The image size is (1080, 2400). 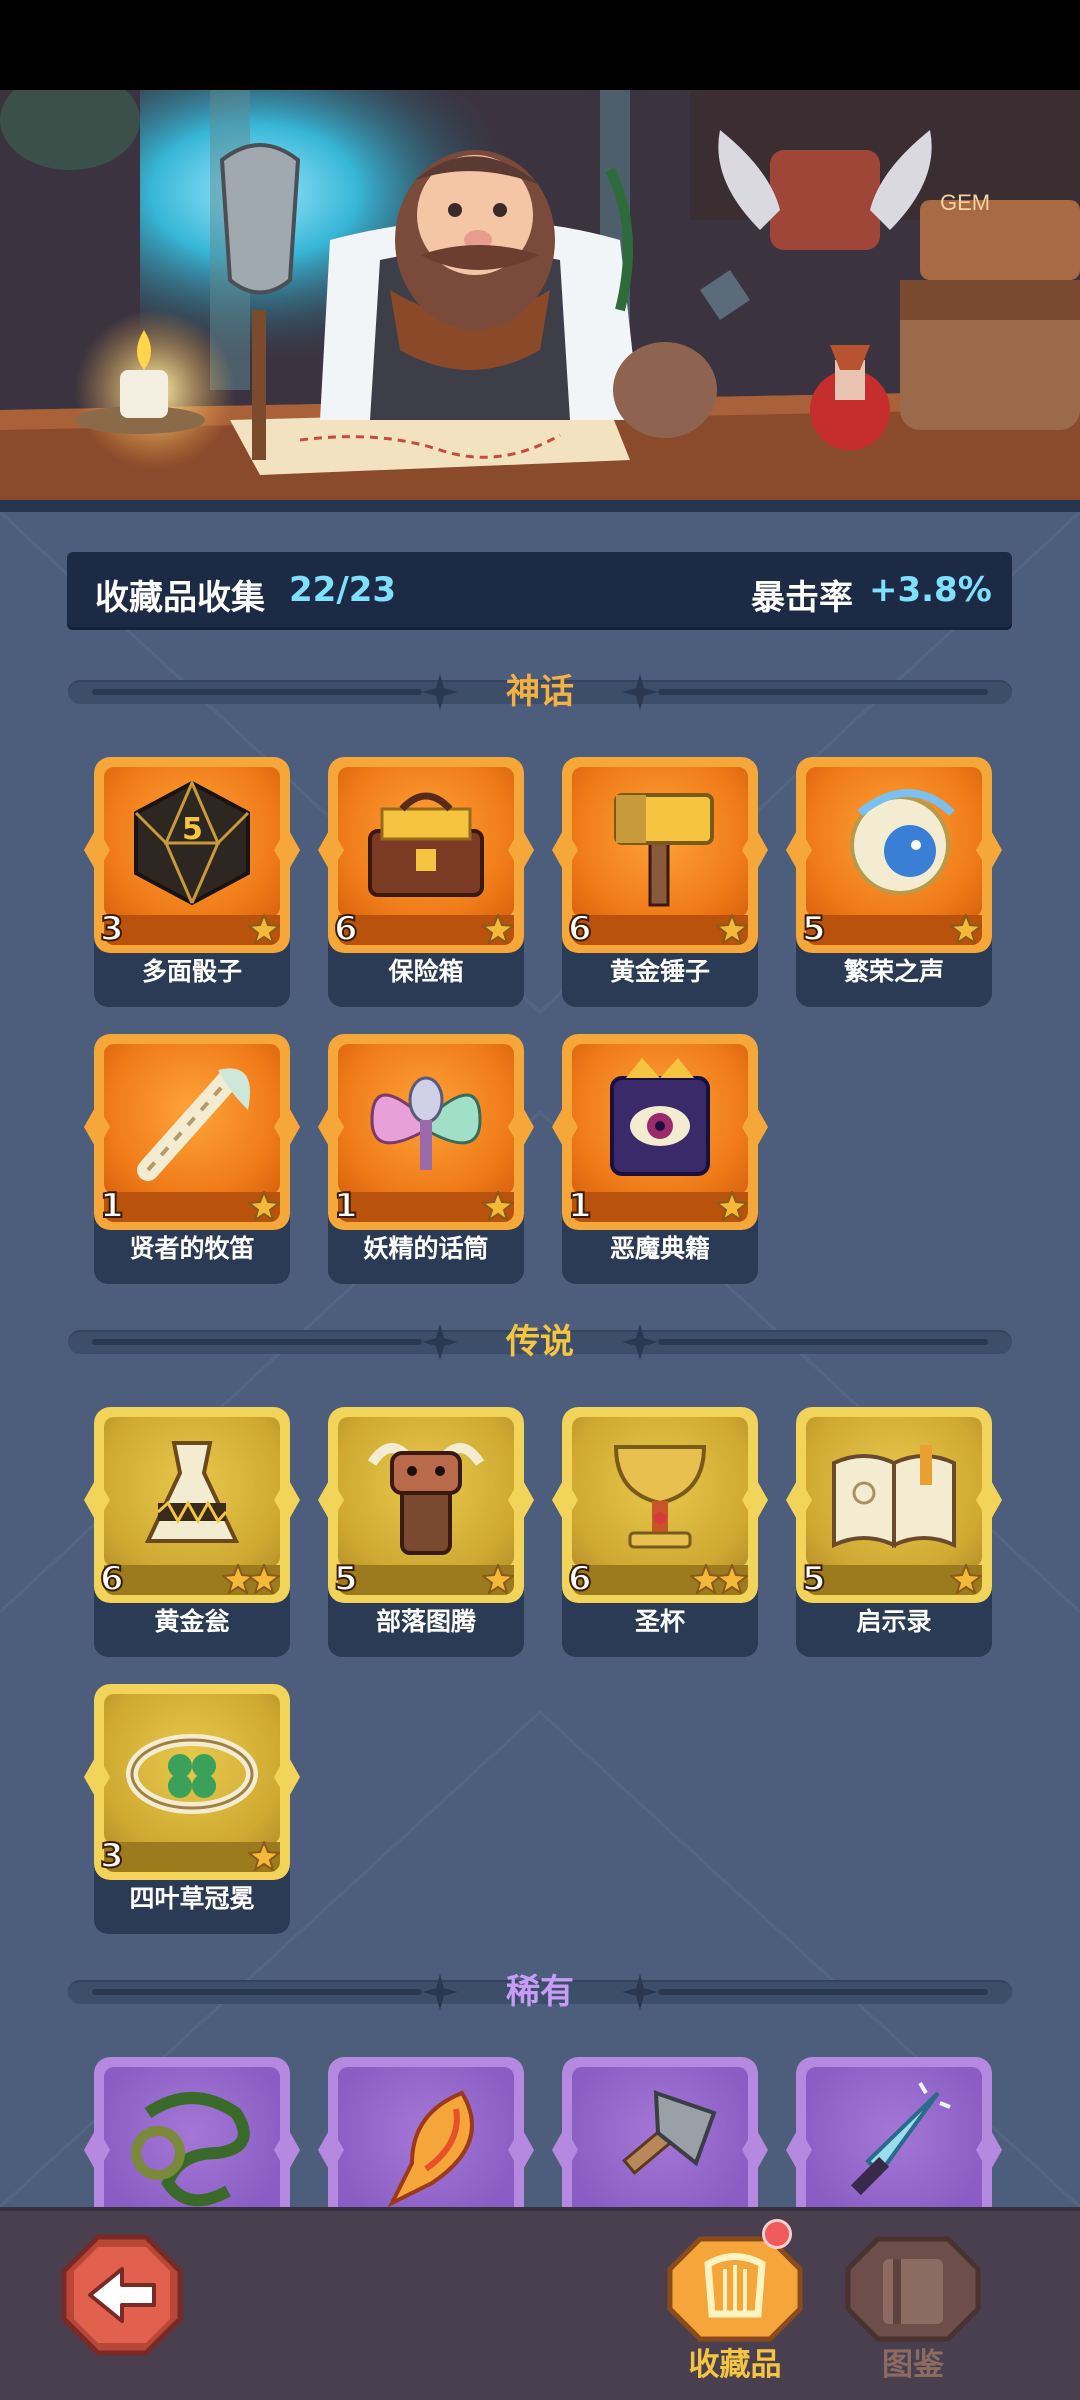 I want to click on tab-collection: 收藏品, so click(x=735, y=2309).